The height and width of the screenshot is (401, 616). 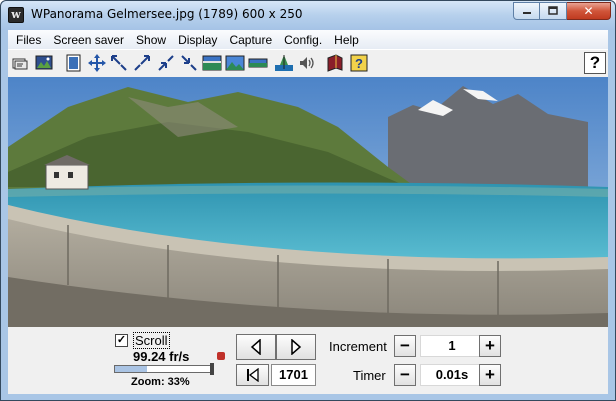 I want to click on close-icon: ✕, so click(x=588, y=11).